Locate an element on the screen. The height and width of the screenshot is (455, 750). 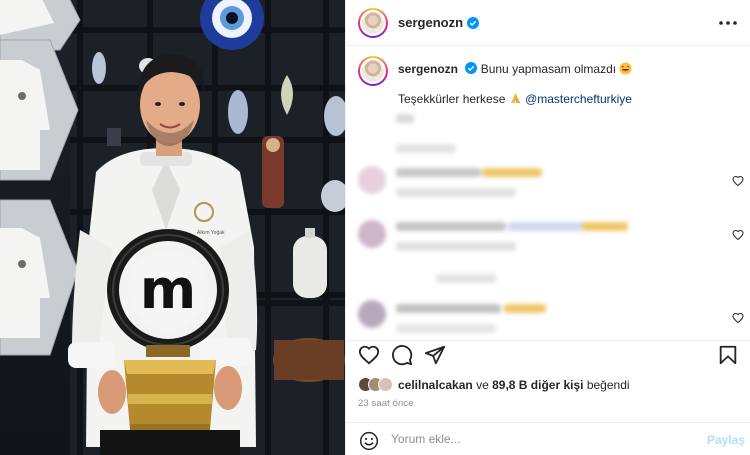
caption-thanks-text: Teşekkürler herkese is located at coordinates (452, 99).